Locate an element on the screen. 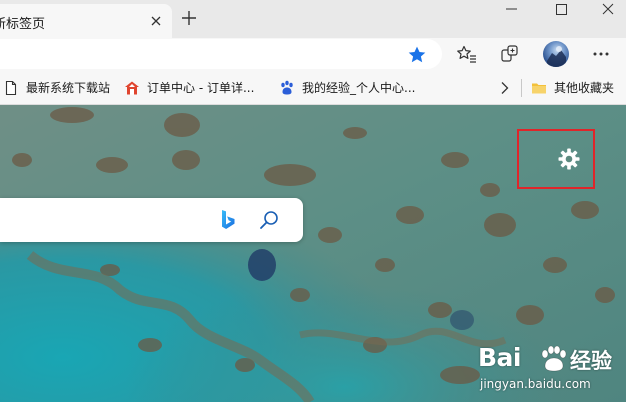 The height and width of the screenshot is (402, 626). favorites-bar: 最新系统下载站 订单中心 - 订单详... 我的经验_个人中心... 其他收藏夹 is located at coordinates (313, 88).